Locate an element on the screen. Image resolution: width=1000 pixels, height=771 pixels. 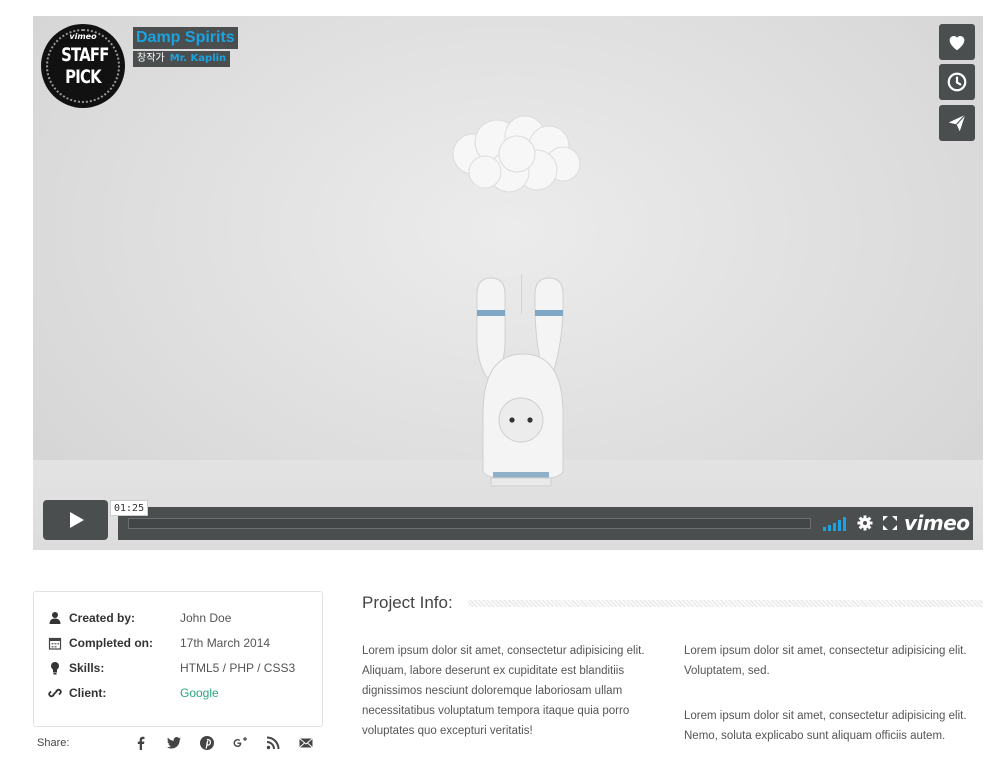
video-title-box: Damp Spirits 창작가 Mr. Kaplin is located at coordinates (185, 47).